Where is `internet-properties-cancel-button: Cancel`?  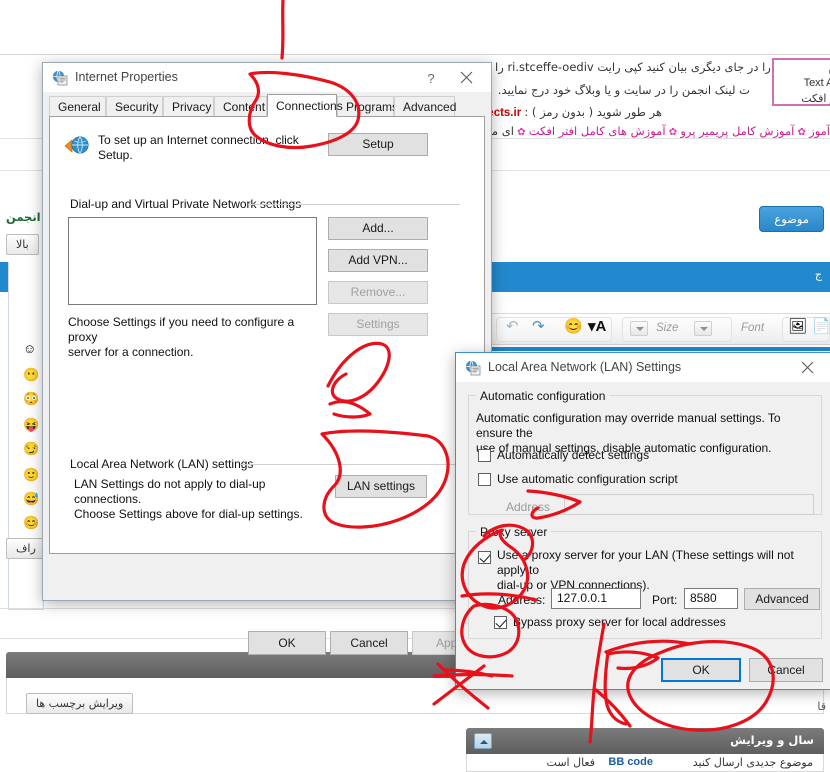
internet-properties-cancel-button: Cancel is located at coordinates (369, 643).